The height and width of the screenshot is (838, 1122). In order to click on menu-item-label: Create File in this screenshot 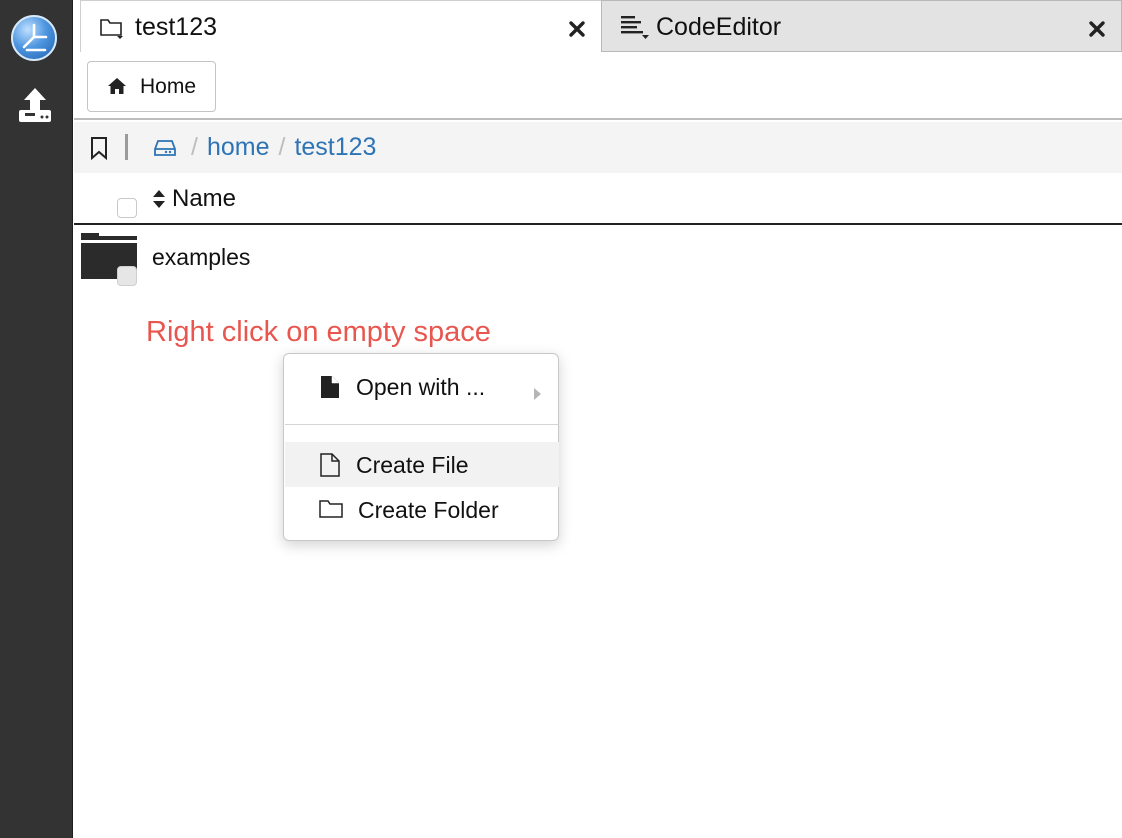, I will do `click(412, 465)`.